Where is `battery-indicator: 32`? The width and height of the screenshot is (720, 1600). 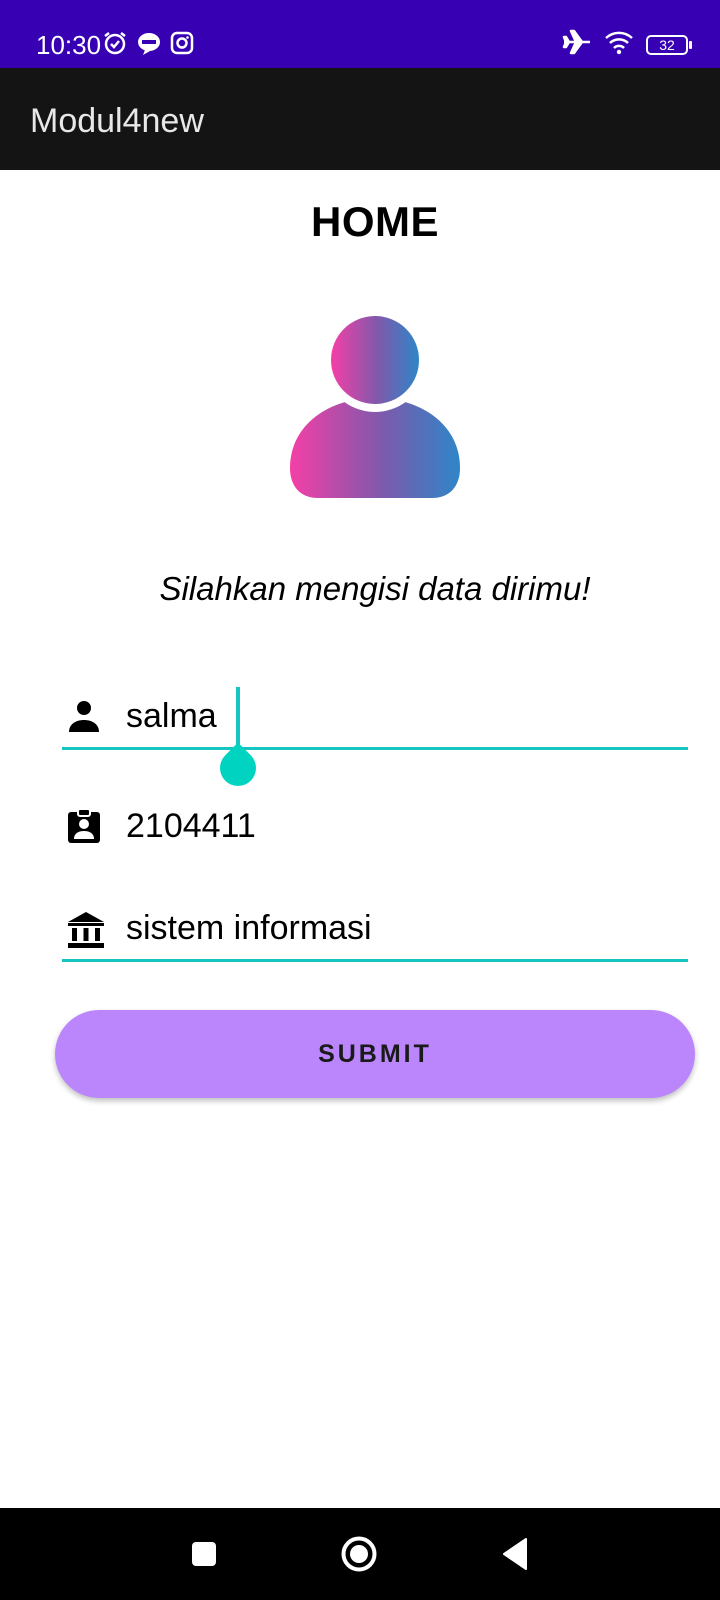 battery-indicator: 32 is located at coordinates (669, 44).